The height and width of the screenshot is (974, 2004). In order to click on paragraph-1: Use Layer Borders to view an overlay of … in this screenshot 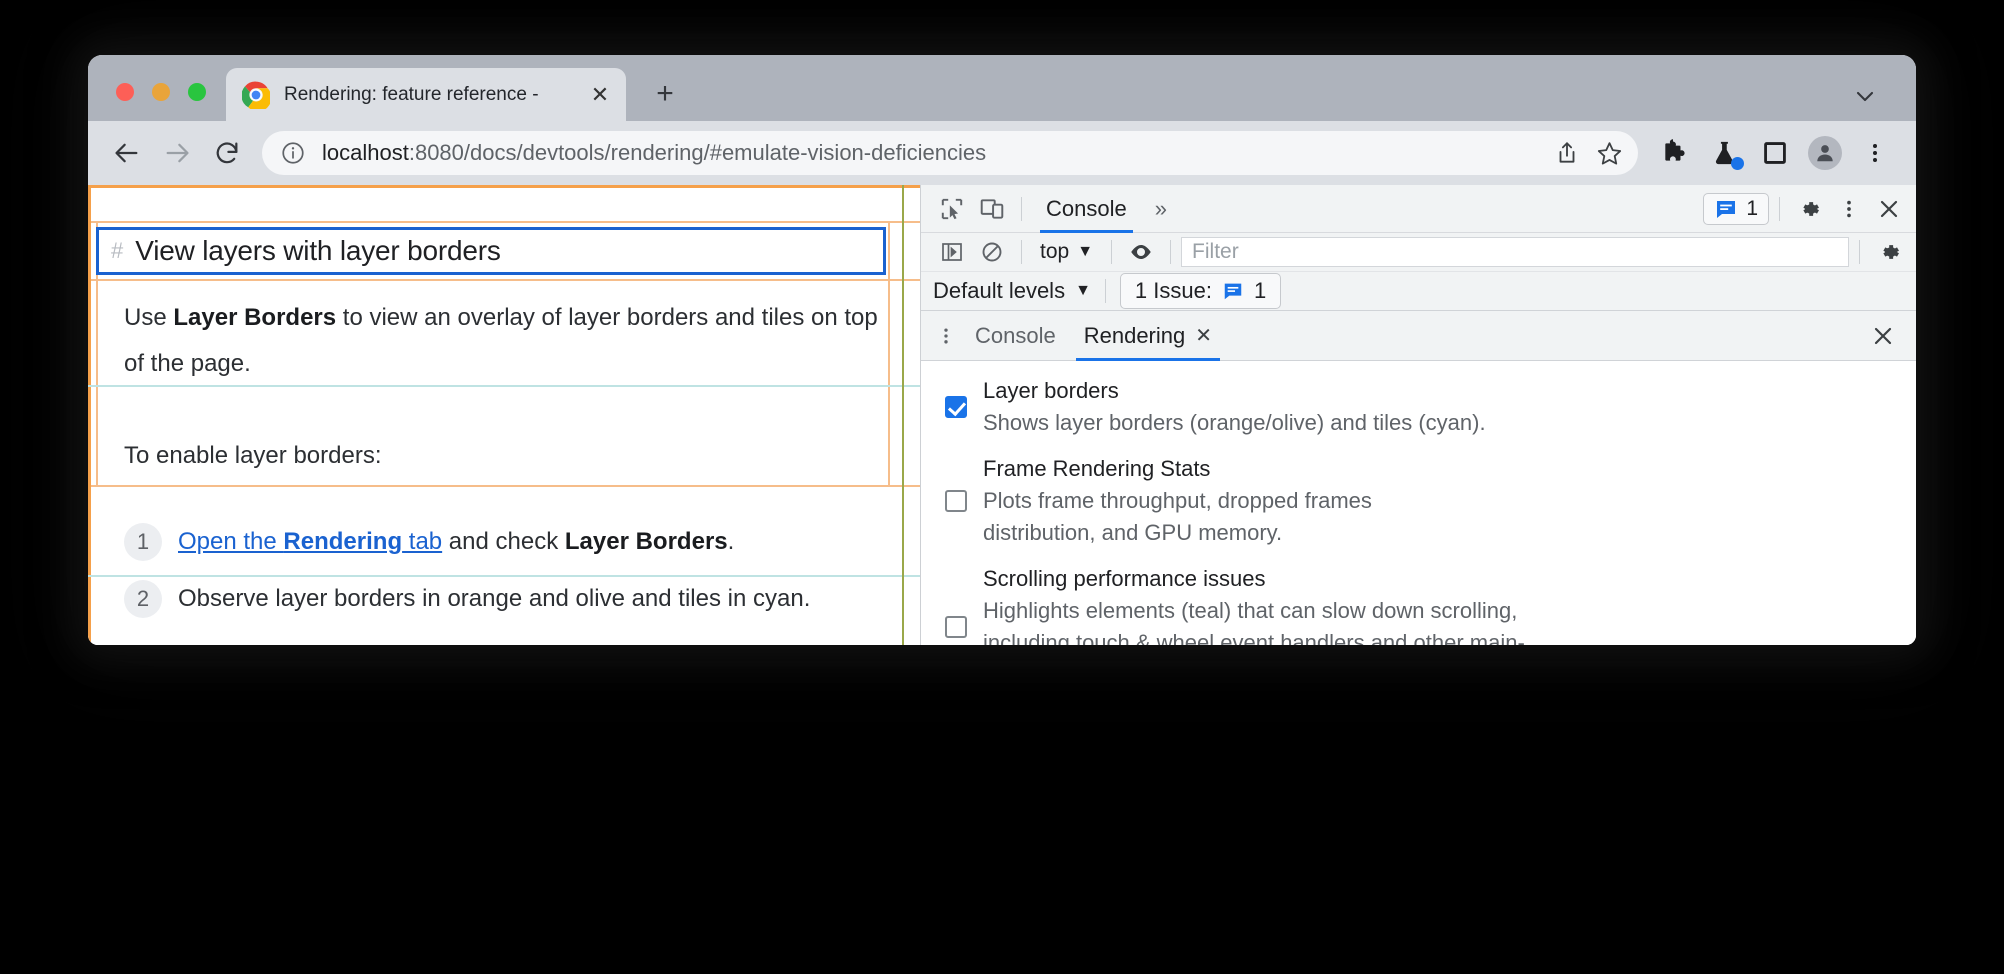, I will do `click(501, 340)`.